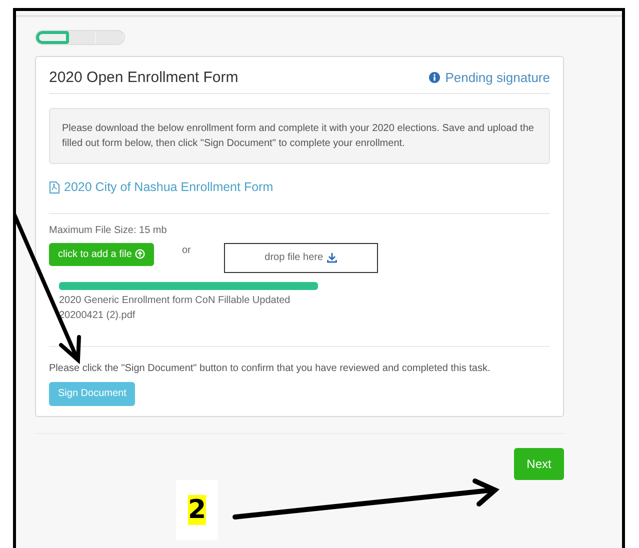 The height and width of the screenshot is (548, 639). I want to click on drop-zone: drop file here, so click(301, 257).